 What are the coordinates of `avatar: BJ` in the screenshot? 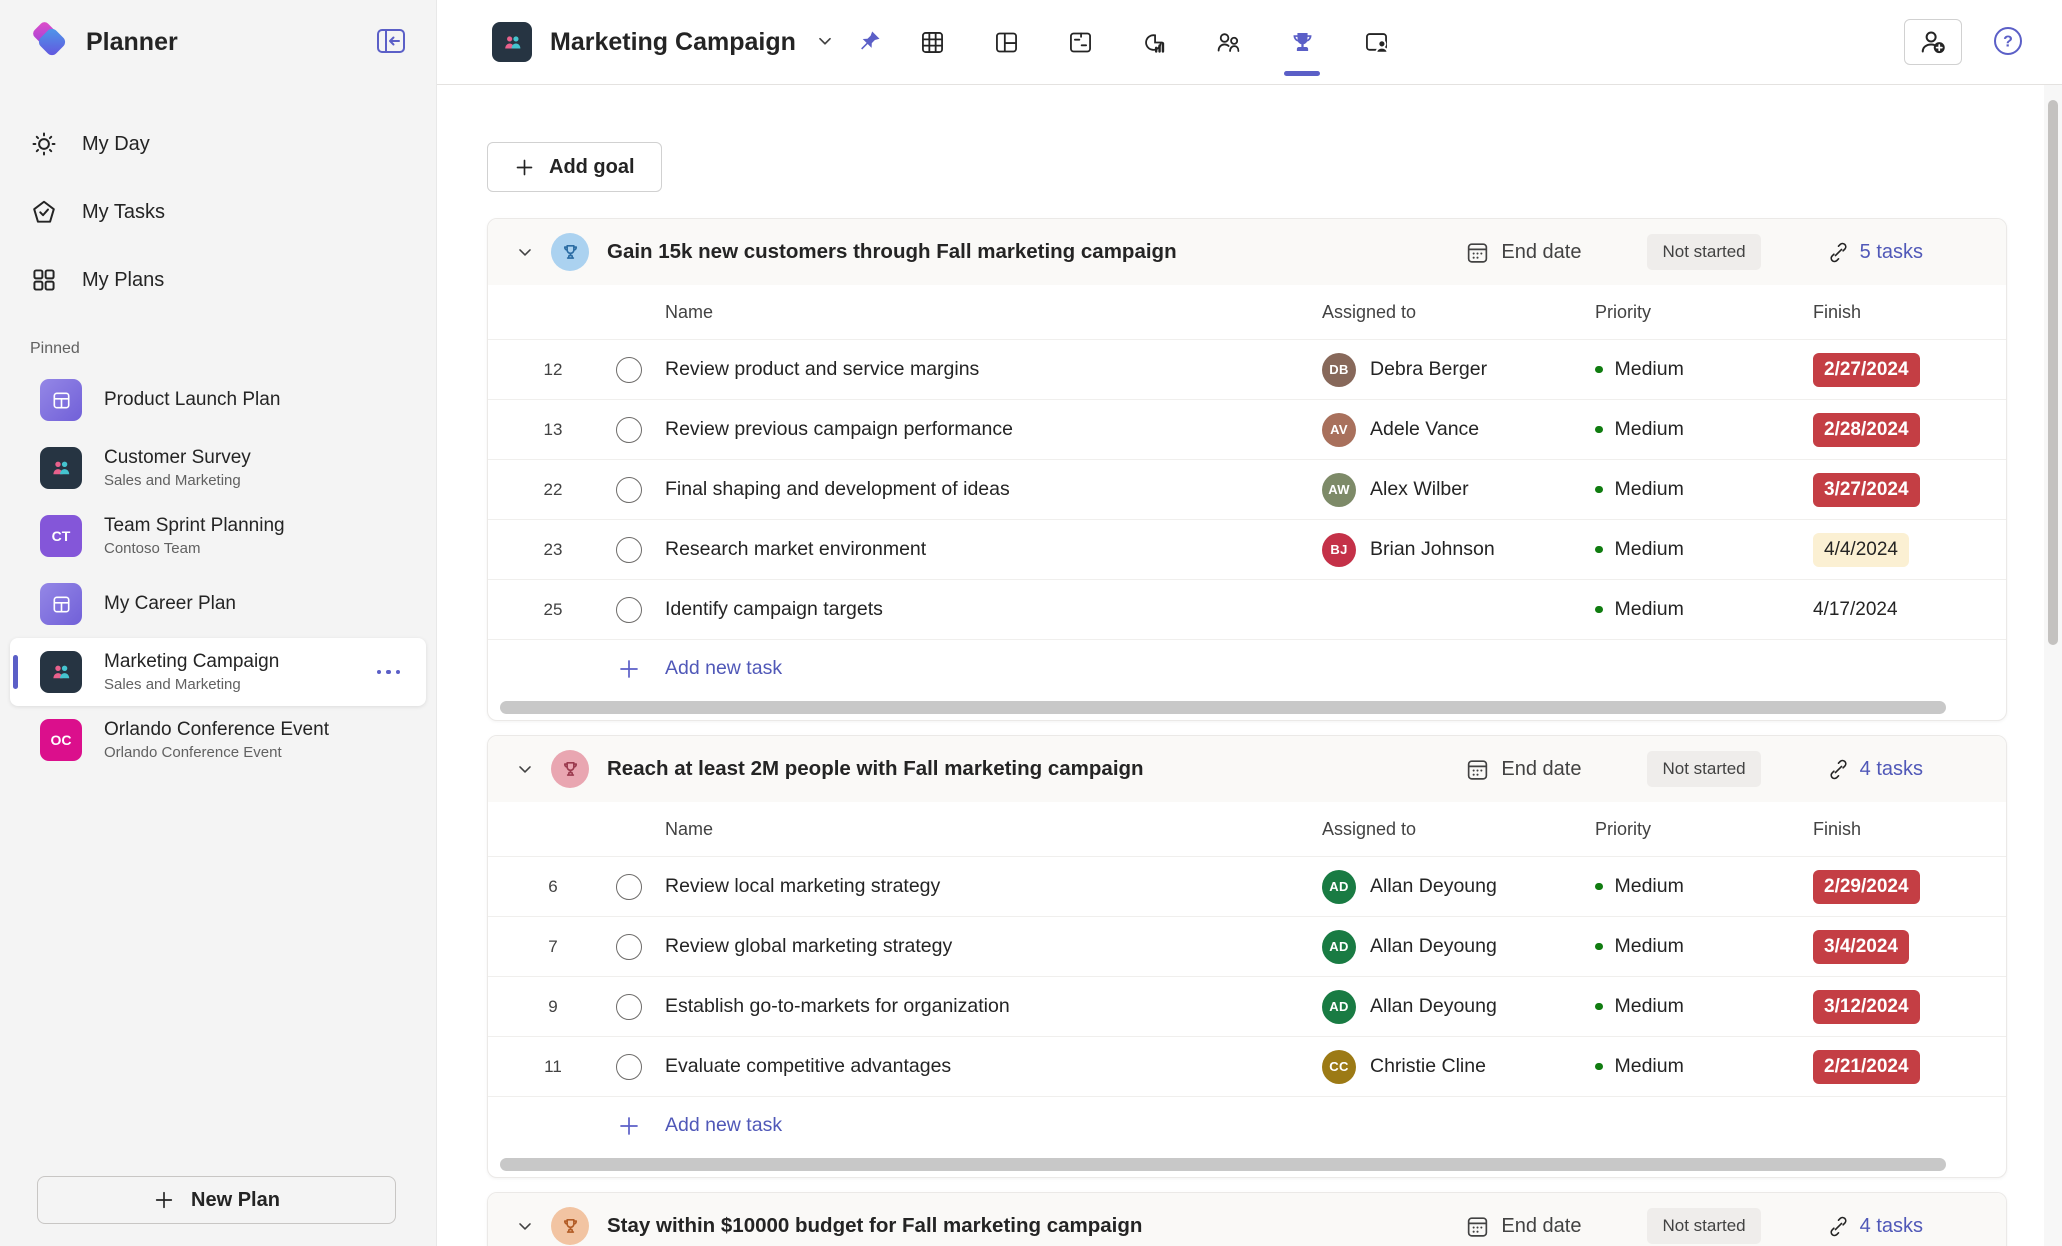 It's located at (1339, 549).